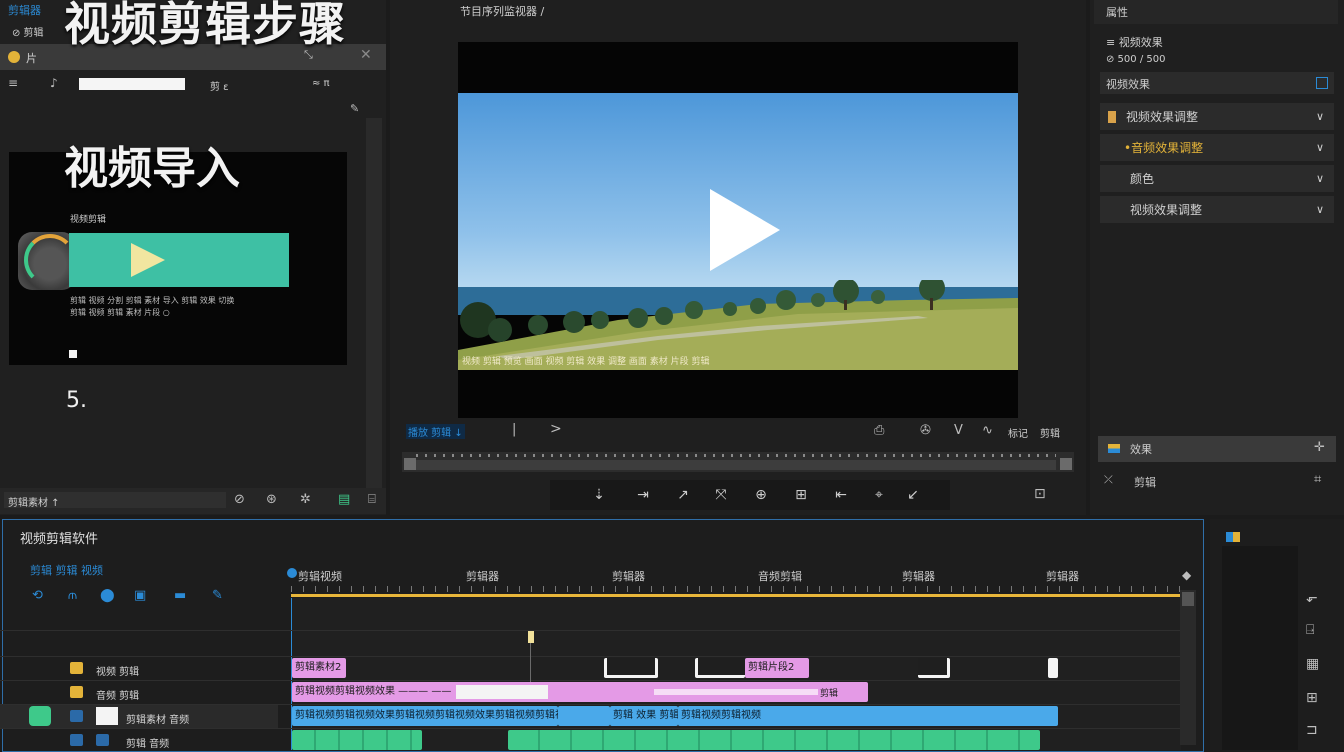 The height and width of the screenshot is (752, 1344). Describe the element at coordinates (40, 716) in the screenshot. I see `track-active-toggle` at that location.